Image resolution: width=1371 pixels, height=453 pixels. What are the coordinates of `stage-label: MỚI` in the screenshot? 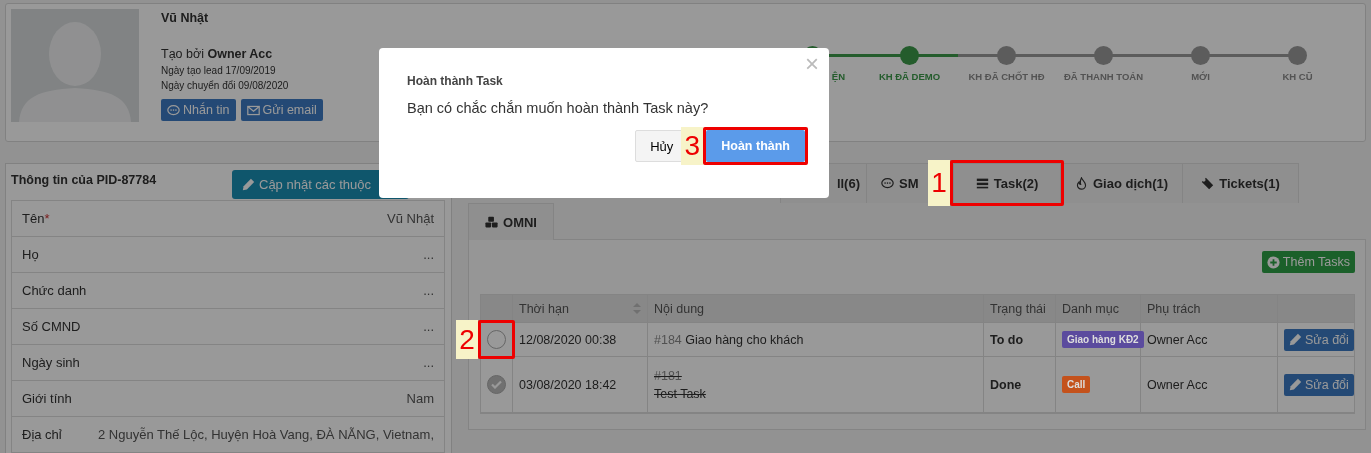 It's located at (1200, 76).